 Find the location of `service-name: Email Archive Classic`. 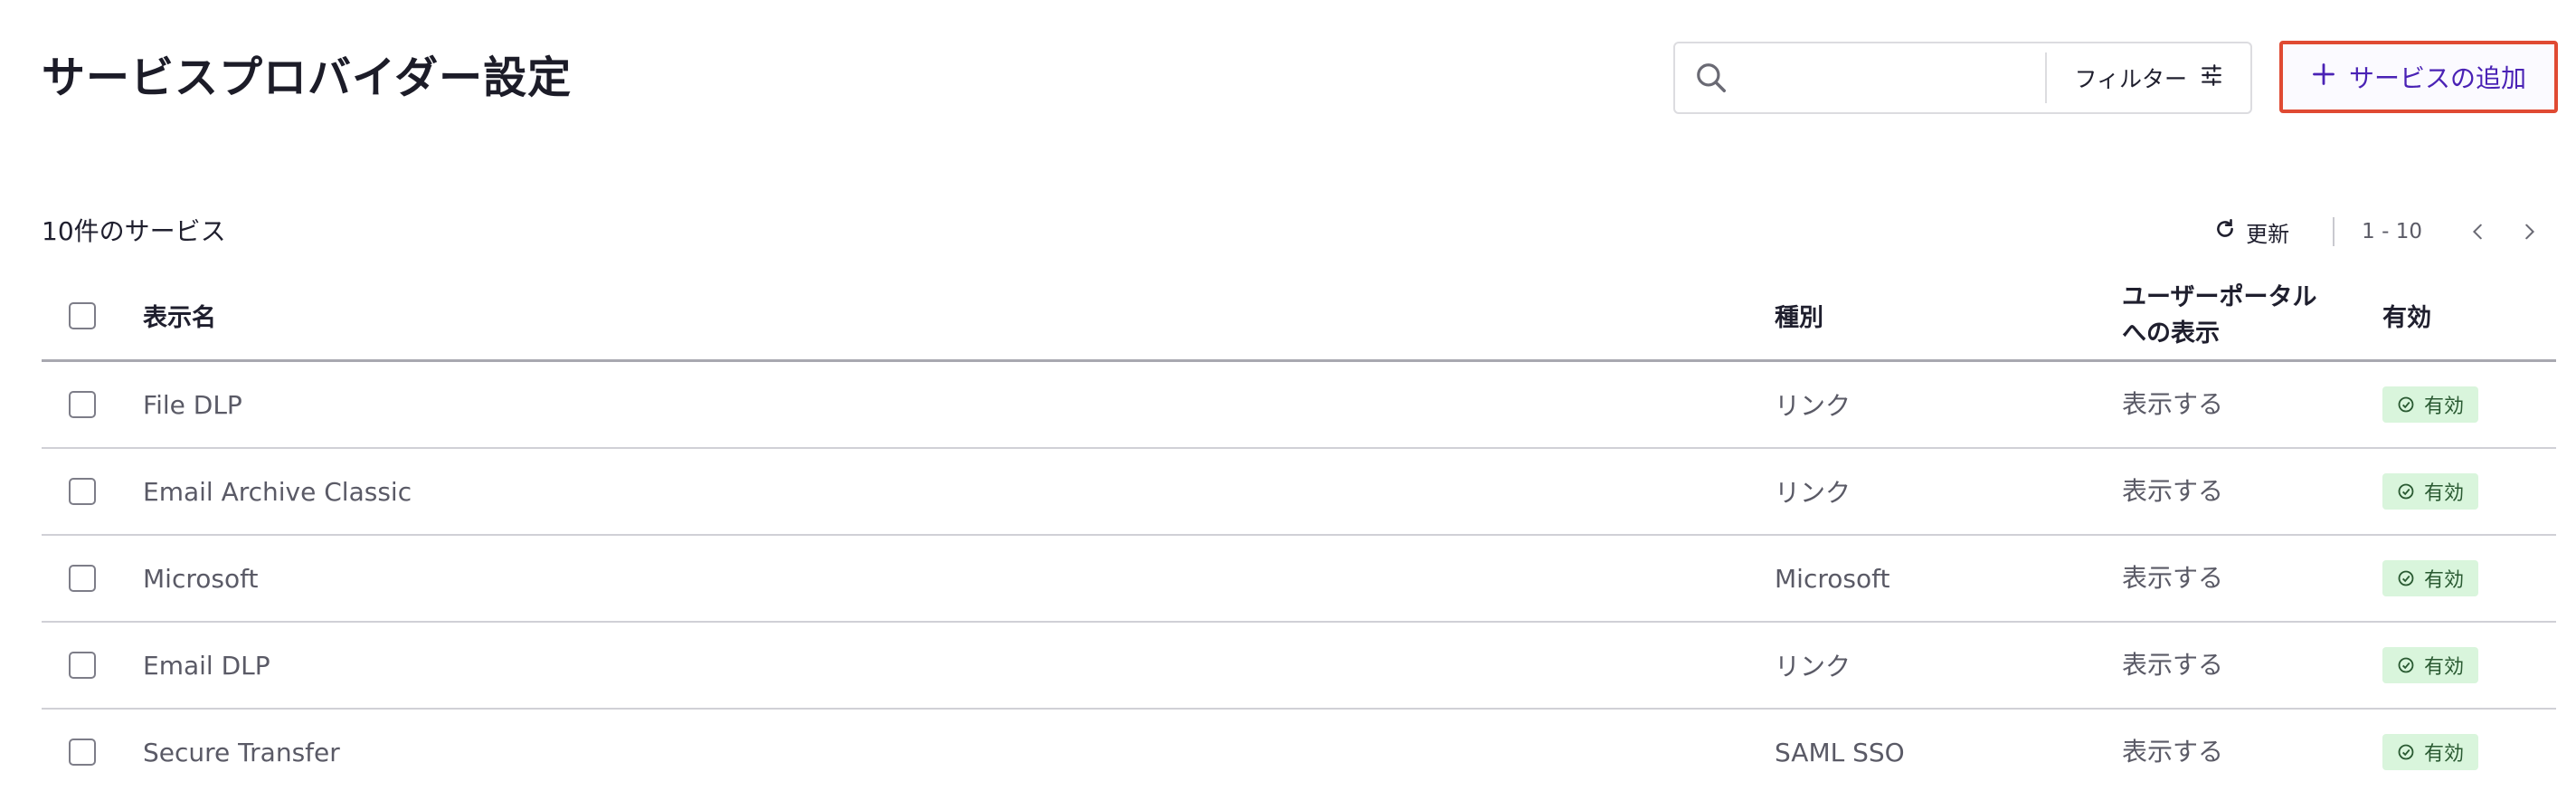

service-name: Email Archive Classic is located at coordinates (277, 491).